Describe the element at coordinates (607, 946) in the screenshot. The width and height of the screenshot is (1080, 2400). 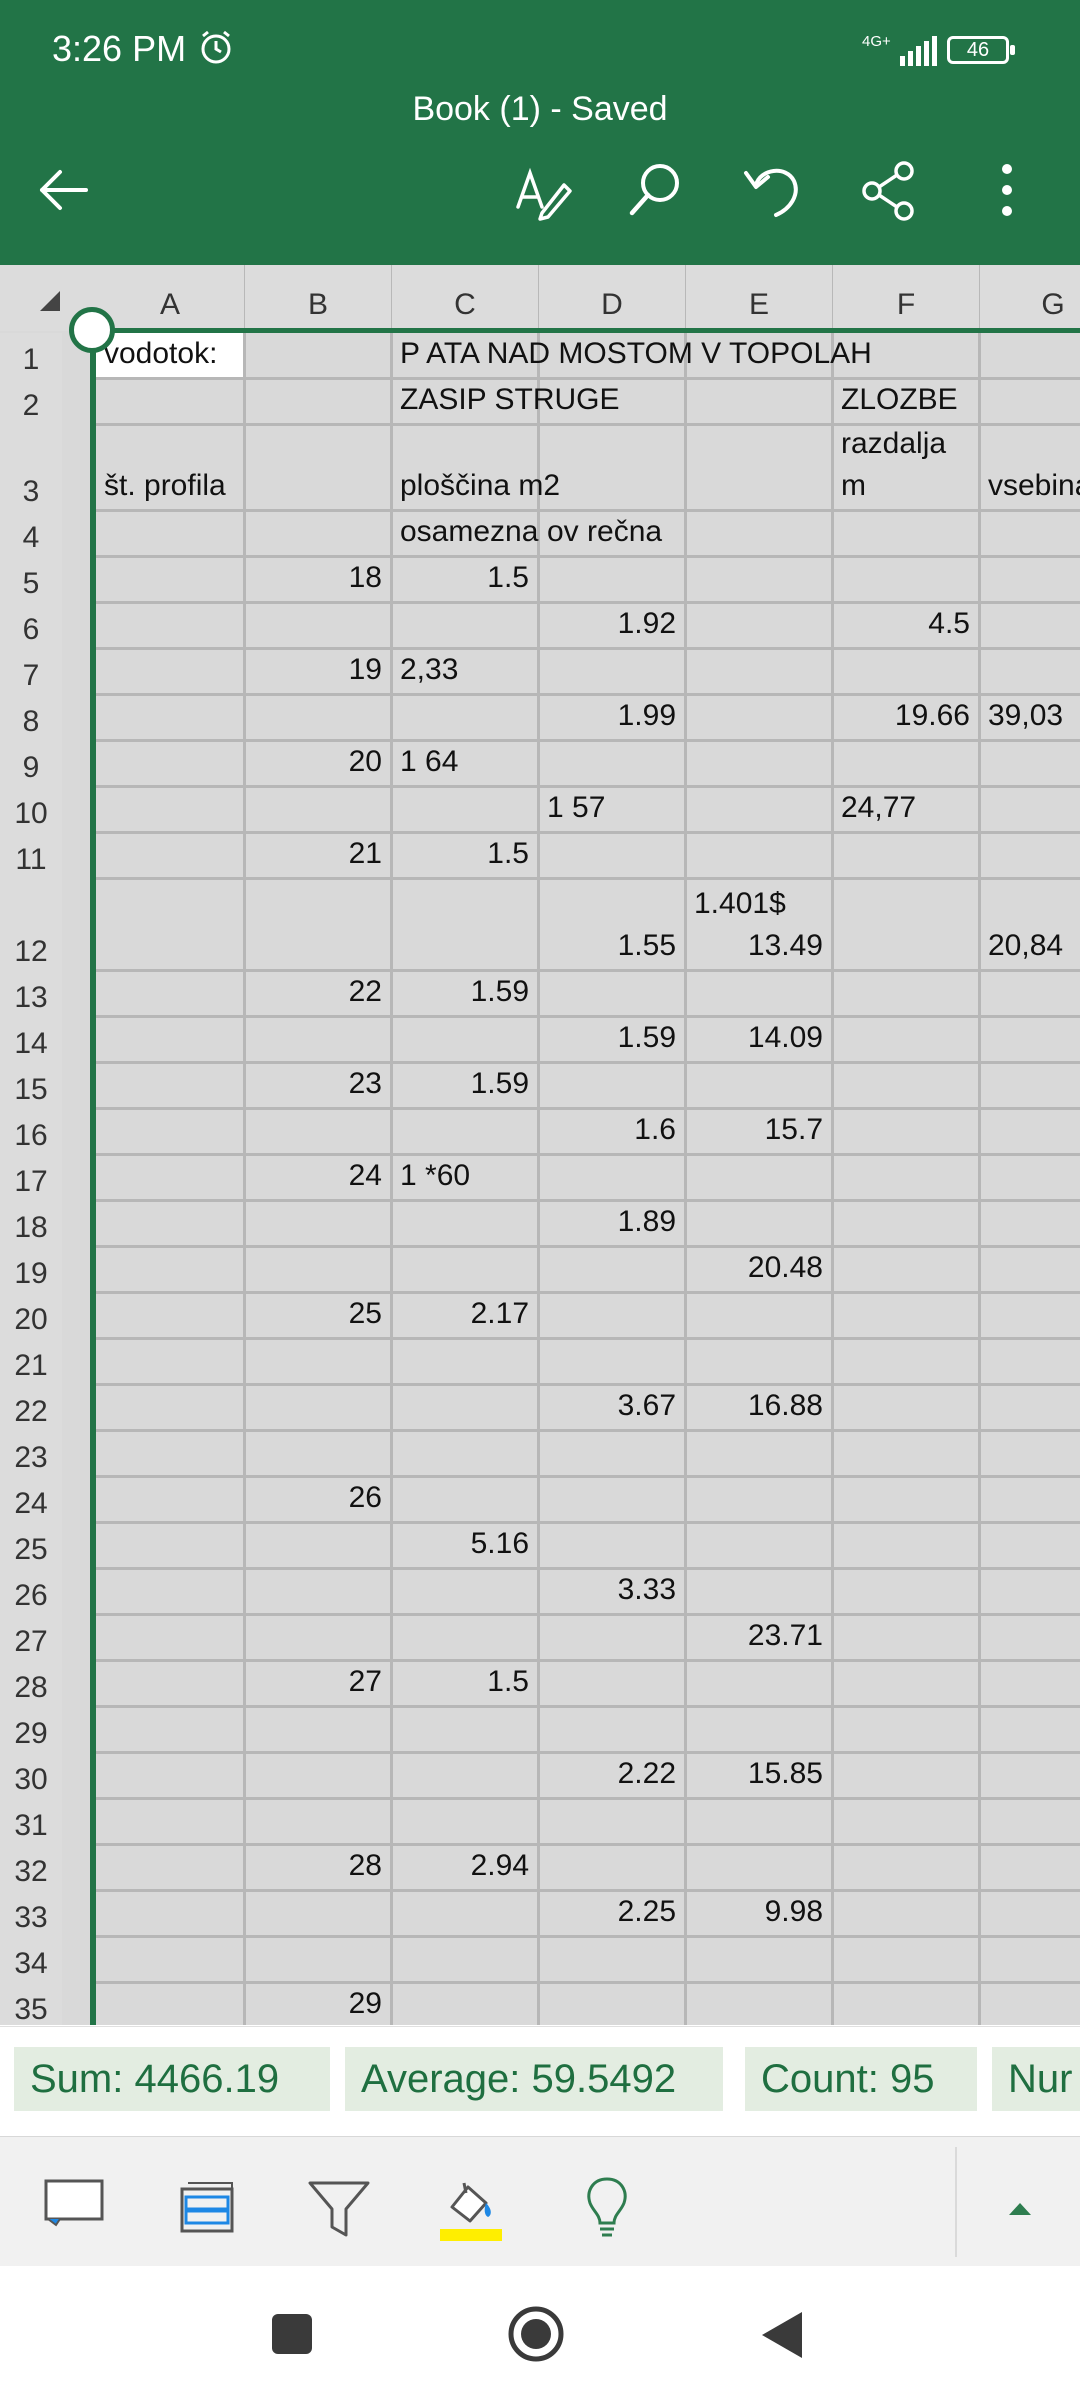
I see `cell-d12: 1.55` at that location.